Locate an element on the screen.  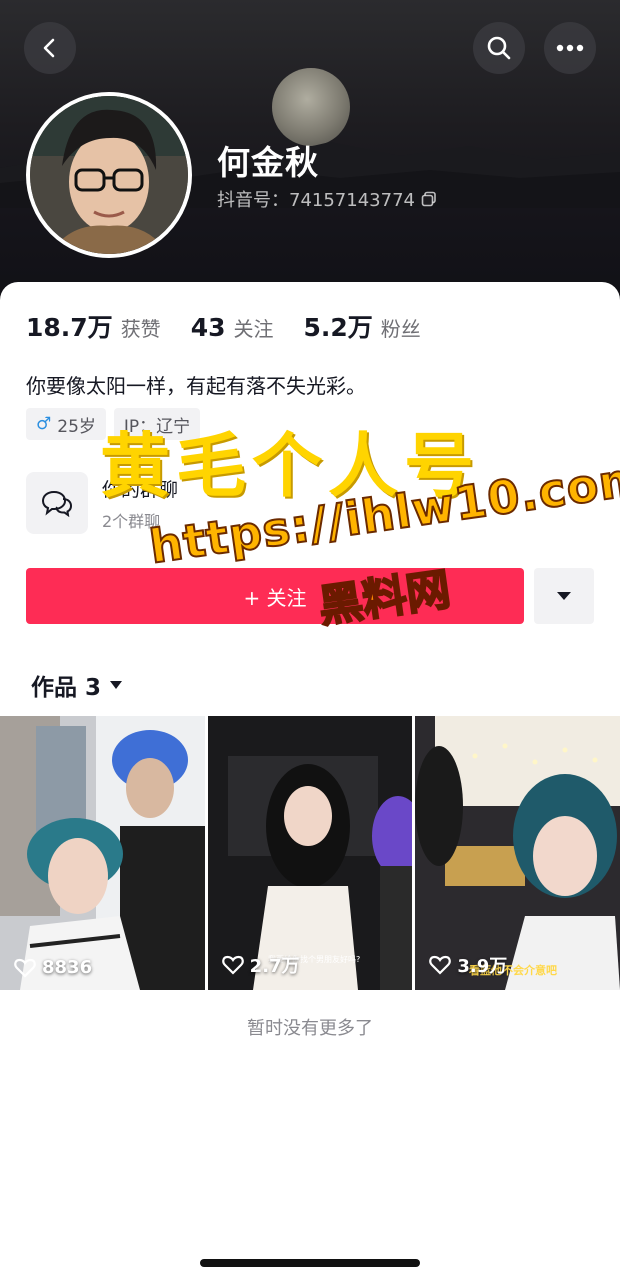
more-dots-icon is located at coordinates (570, 48).